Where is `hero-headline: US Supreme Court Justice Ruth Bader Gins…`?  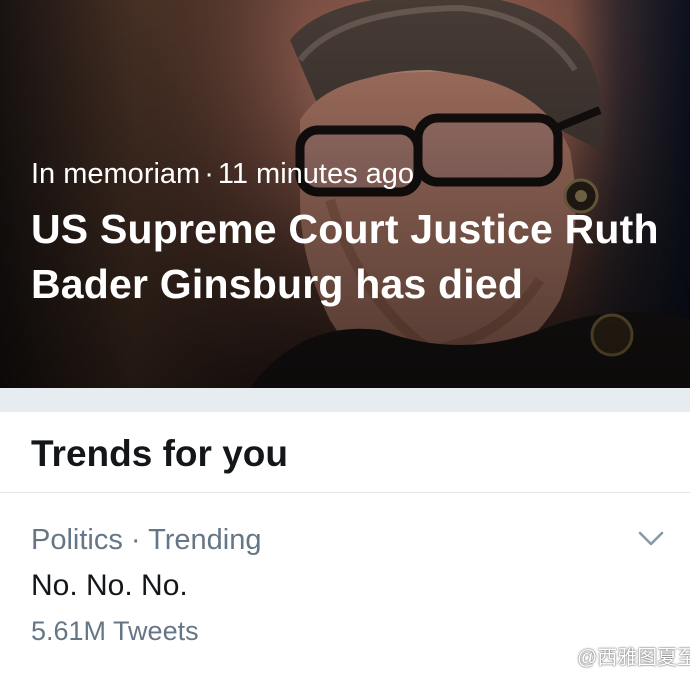 hero-headline: US Supreme Court Justice Ruth Bader Gins… is located at coordinates (346, 257).